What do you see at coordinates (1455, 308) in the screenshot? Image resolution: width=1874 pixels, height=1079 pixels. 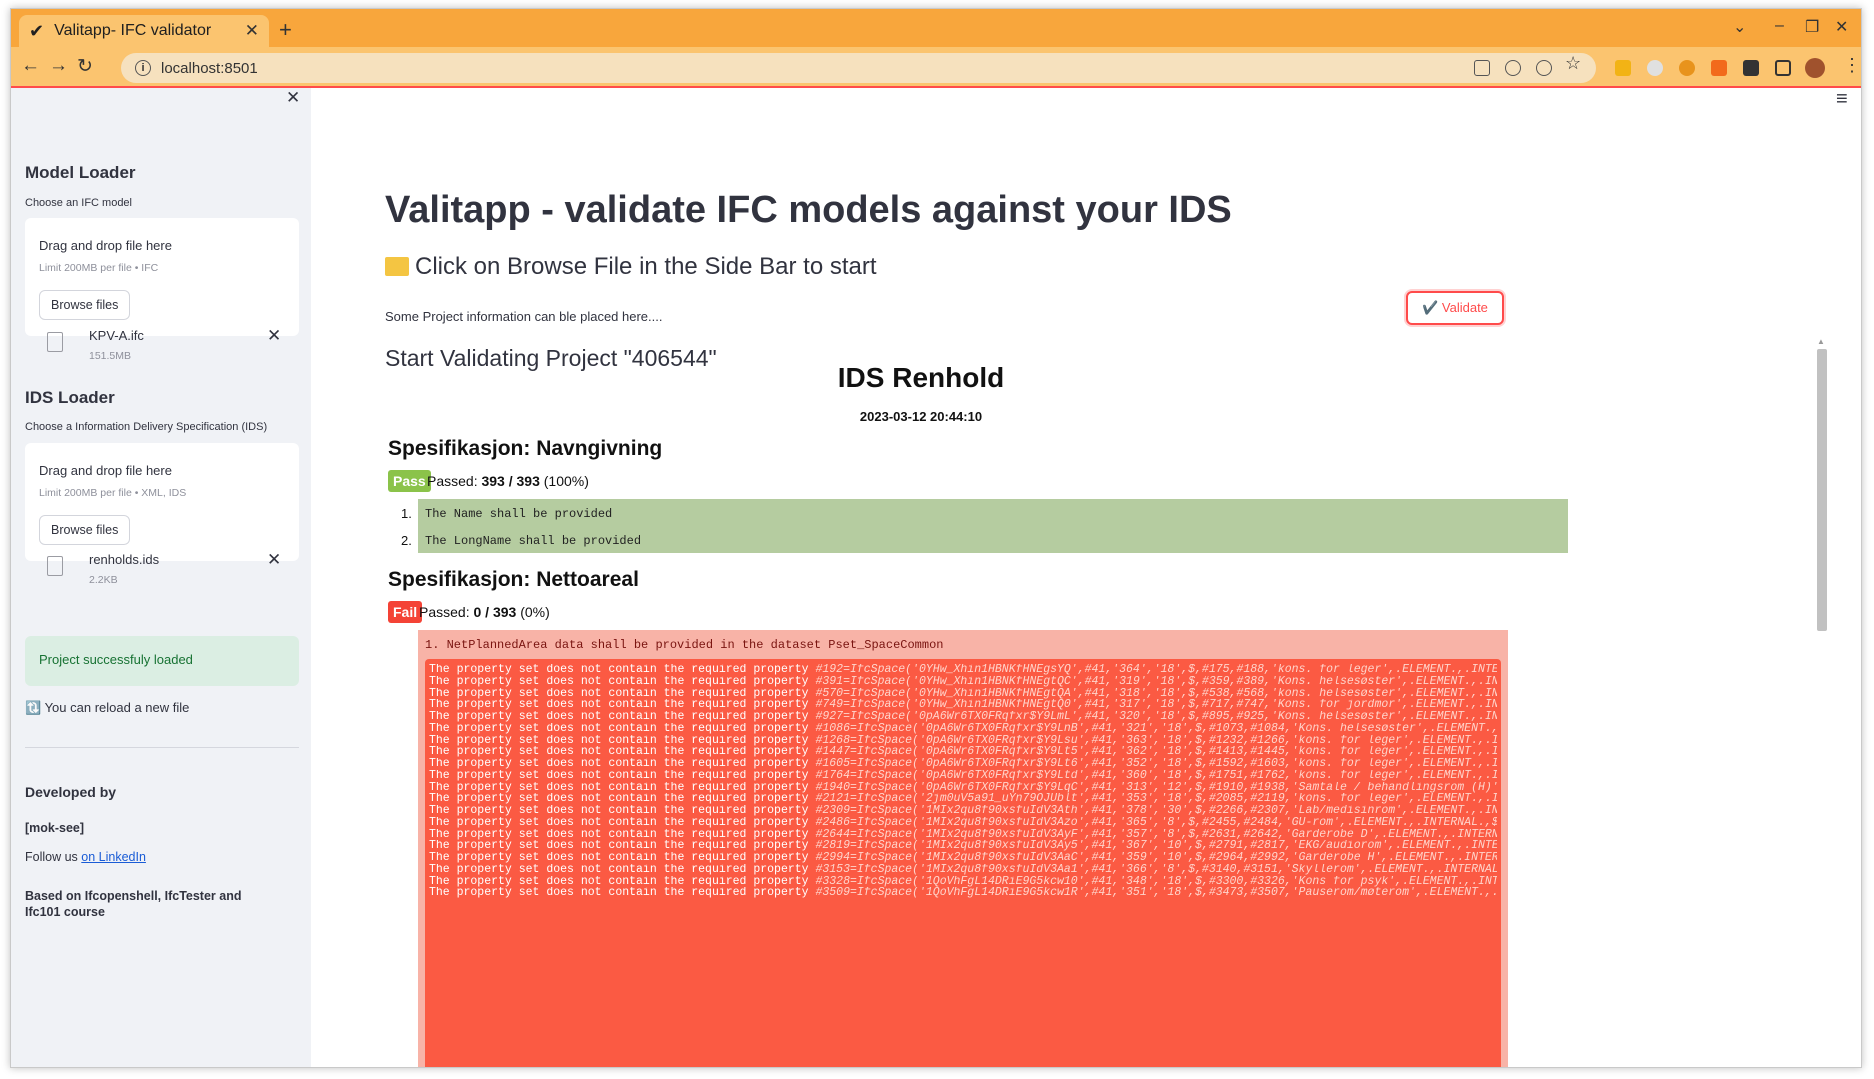 I see `validate-button: ✔️ Validate` at bounding box center [1455, 308].